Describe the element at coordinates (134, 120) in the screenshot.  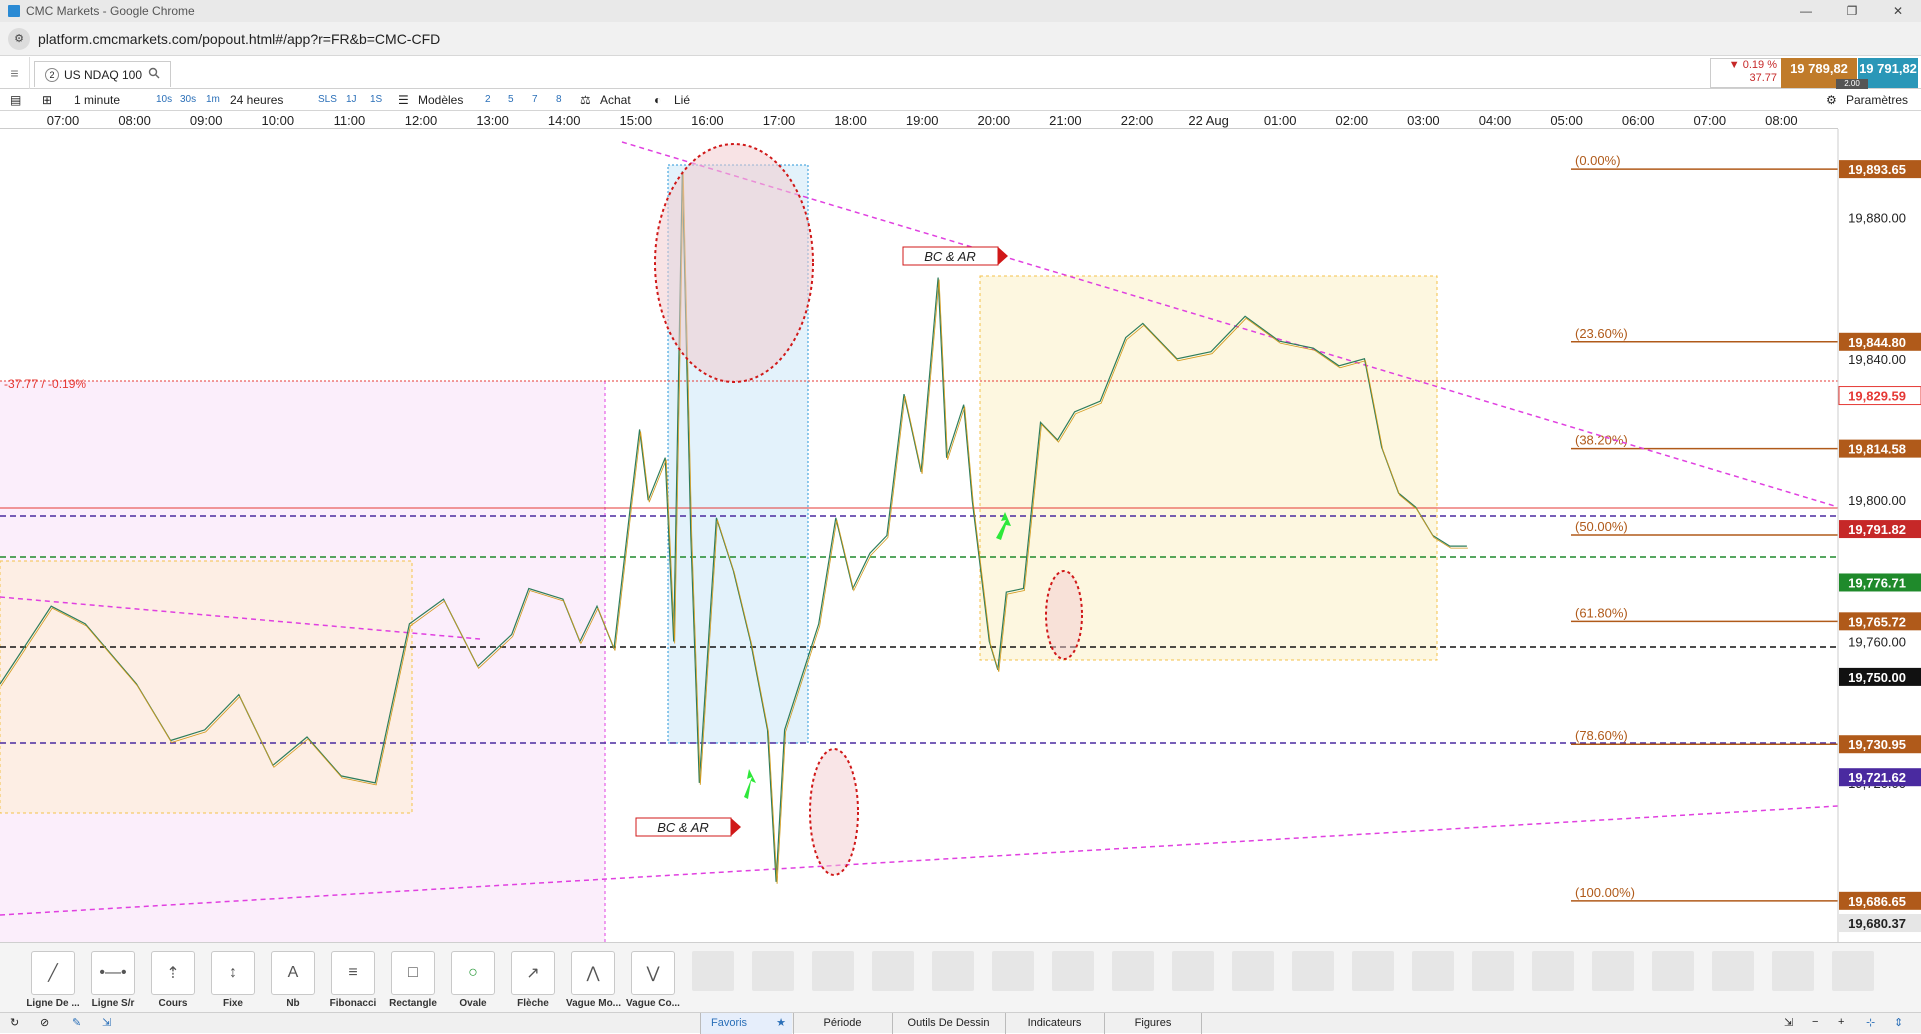
I see `time-tick: 08:00` at that location.